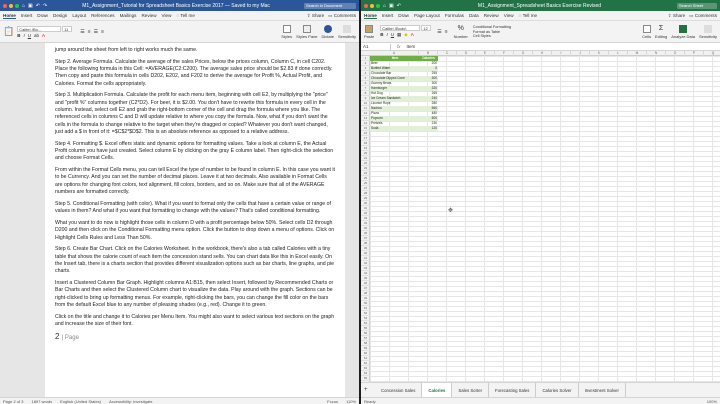 The height and width of the screenshot is (404, 720). What do you see at coordinates (67, 28) in the screenshot?
I see `font-size-select: 11` at bounding box center [67, 28].